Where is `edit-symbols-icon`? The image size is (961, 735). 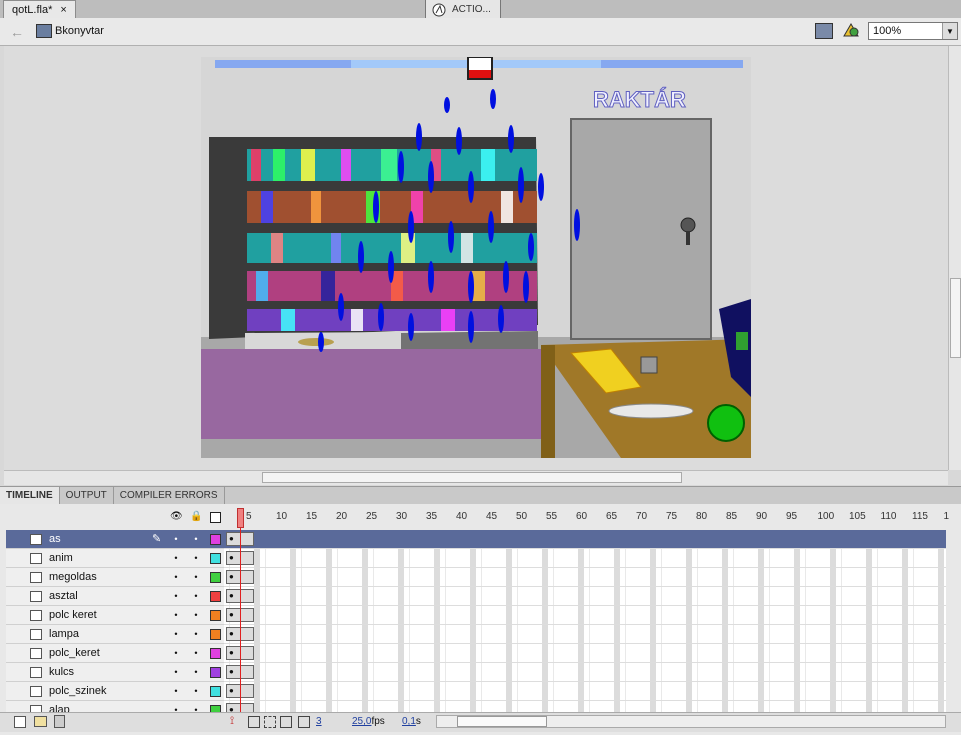 edit-symbols-icon is located at coordinates (852, 31).